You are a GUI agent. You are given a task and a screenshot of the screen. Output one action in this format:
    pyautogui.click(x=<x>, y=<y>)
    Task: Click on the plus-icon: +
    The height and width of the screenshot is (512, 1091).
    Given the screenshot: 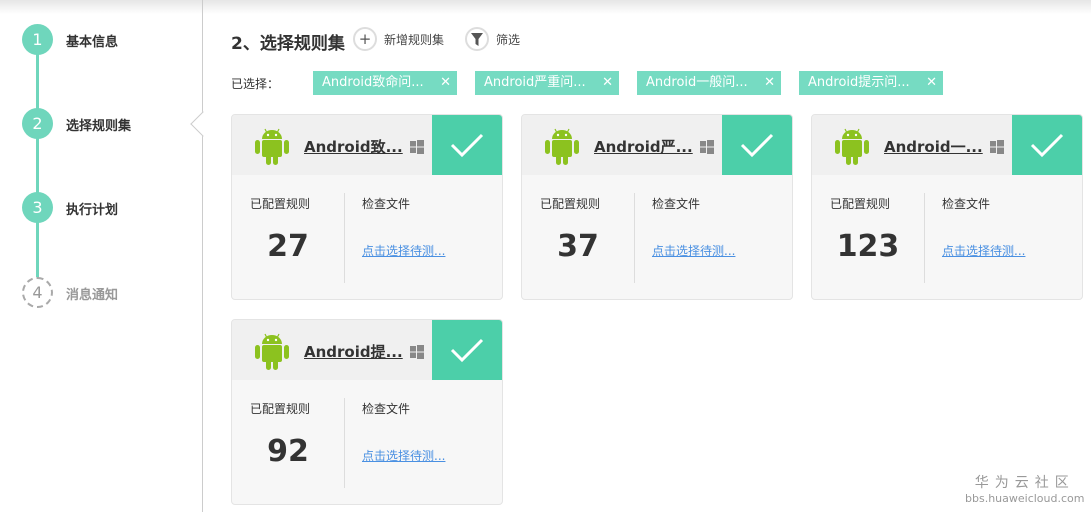 What is the action you would take?
    pyautogui.click(x=365, y=39)
    